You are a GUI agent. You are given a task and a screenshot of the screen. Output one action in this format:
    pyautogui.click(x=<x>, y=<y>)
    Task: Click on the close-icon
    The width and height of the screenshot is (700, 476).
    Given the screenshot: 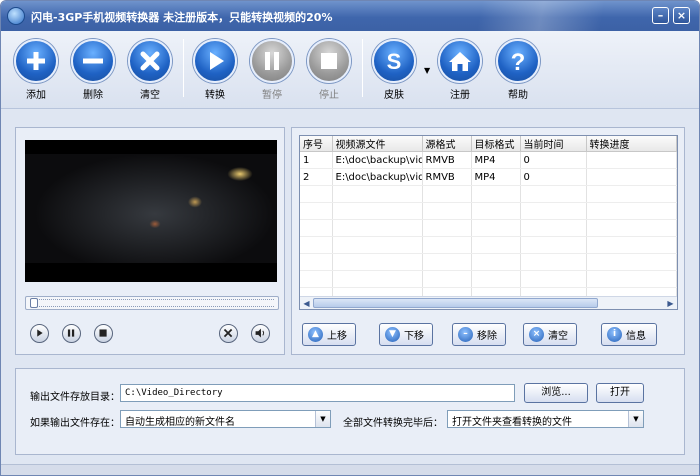 What is the action you would take?
    pyautogui.click(x=228, y=333)
    